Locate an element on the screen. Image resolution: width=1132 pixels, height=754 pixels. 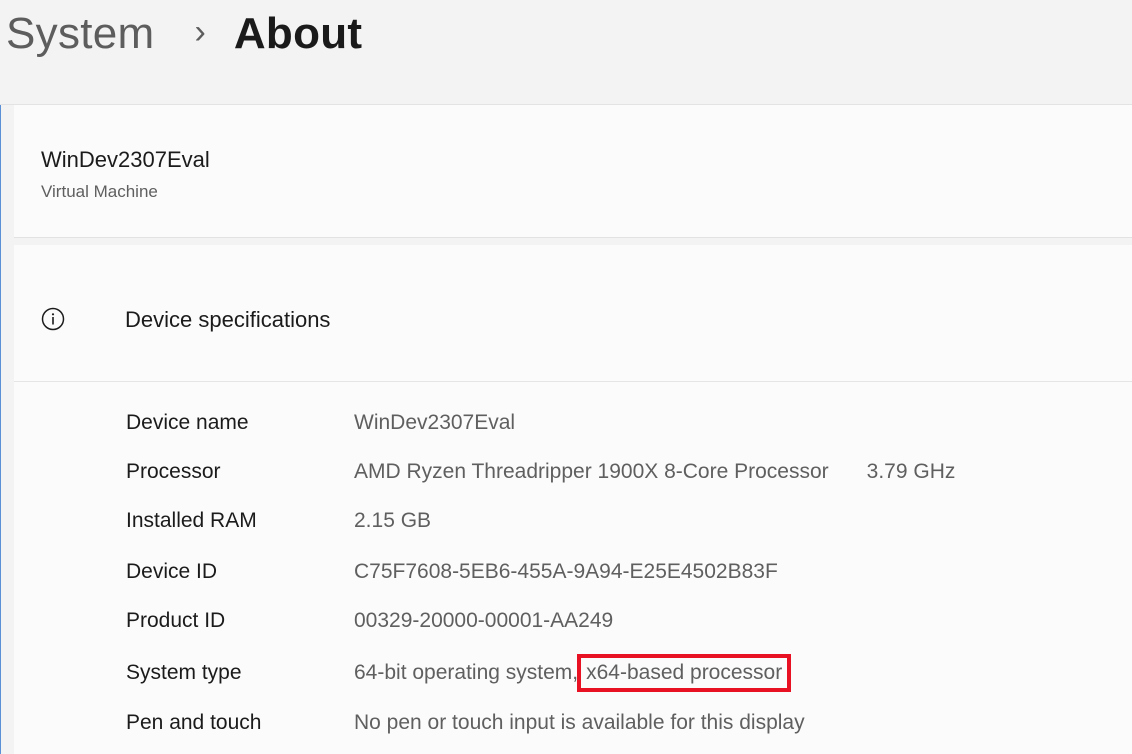
page-title: About is located at coordinates (298, 33).